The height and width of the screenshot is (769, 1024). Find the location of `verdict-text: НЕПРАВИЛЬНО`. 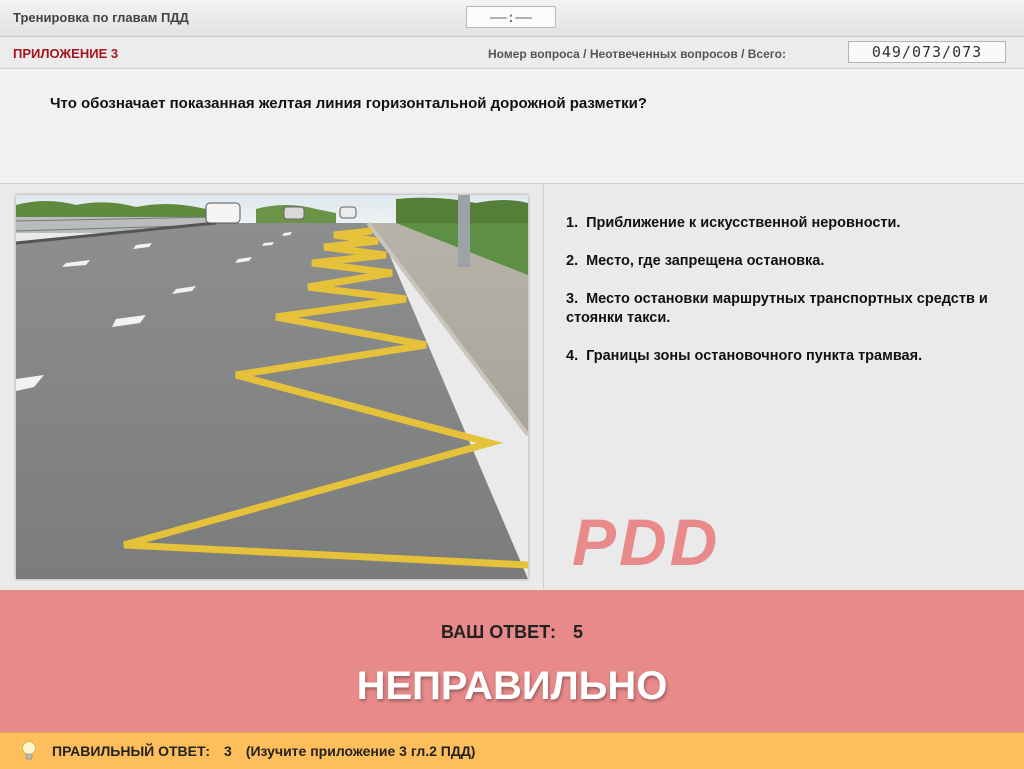

verdict-text: НЕПРАВИЛЬНО is located at coordinates (512, 686).